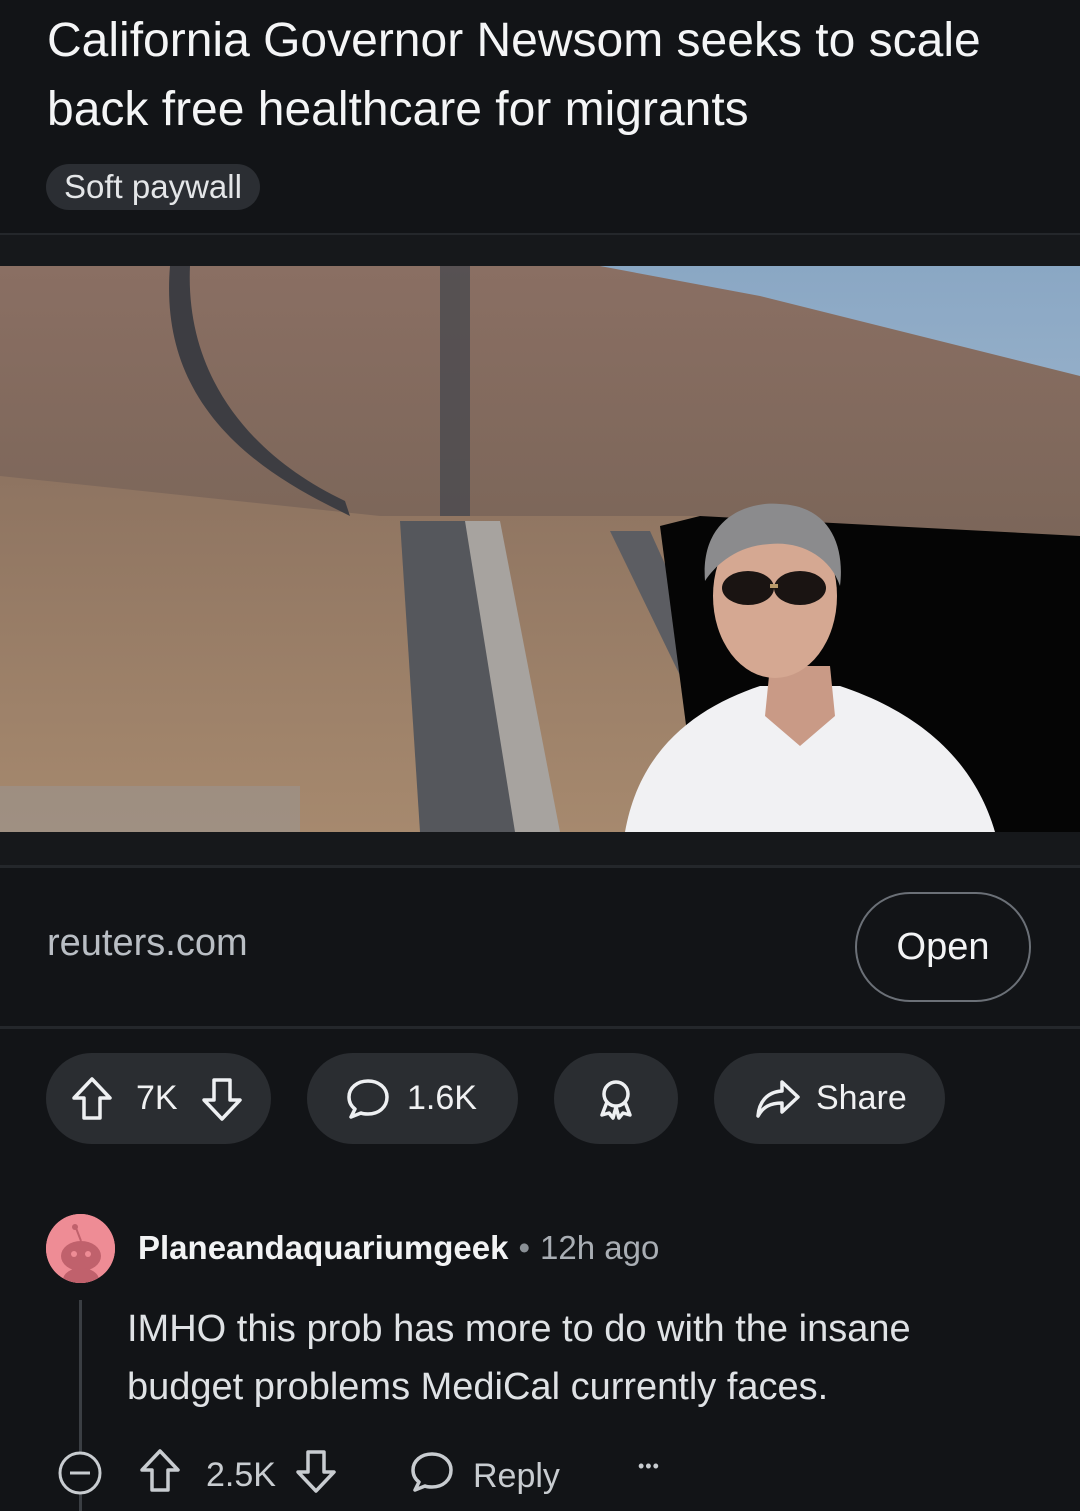 This screenshot has width=1080, height=1511. I want to click on comment-meta: Planeandaquariumgeek • 12h ago, so click(398, 1248).